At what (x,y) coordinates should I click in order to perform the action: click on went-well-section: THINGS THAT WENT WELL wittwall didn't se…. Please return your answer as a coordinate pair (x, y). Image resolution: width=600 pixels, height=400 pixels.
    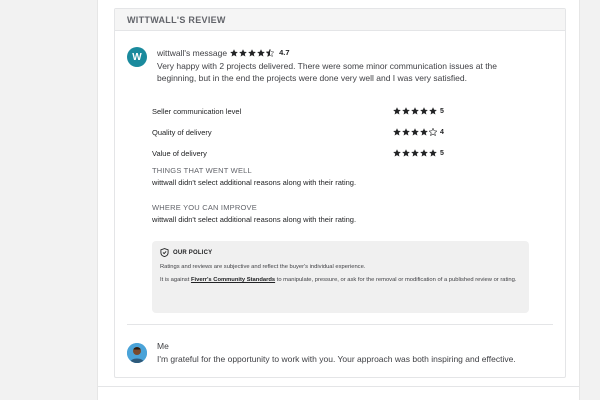
    Looking at the image, I should click on (352, 176).